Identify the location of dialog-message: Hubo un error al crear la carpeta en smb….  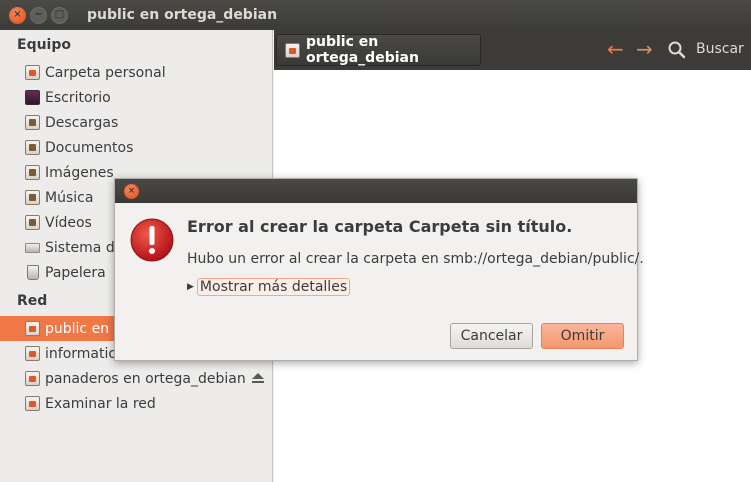
(415, 259).